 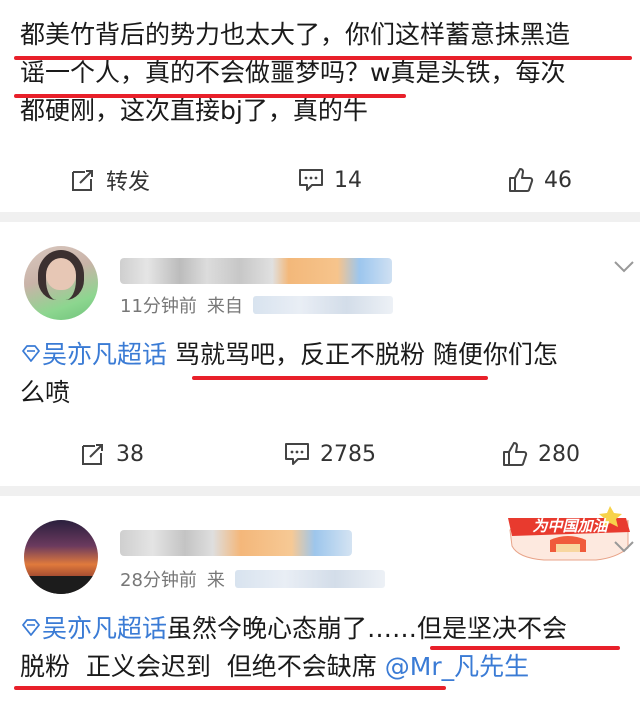 What do you see at coordinates (367, 628) in the screenshot?
I see `post-3-line-1-text: 虽然今晚心态崩了……但是坚决不会` at bounding box center [367, 628].